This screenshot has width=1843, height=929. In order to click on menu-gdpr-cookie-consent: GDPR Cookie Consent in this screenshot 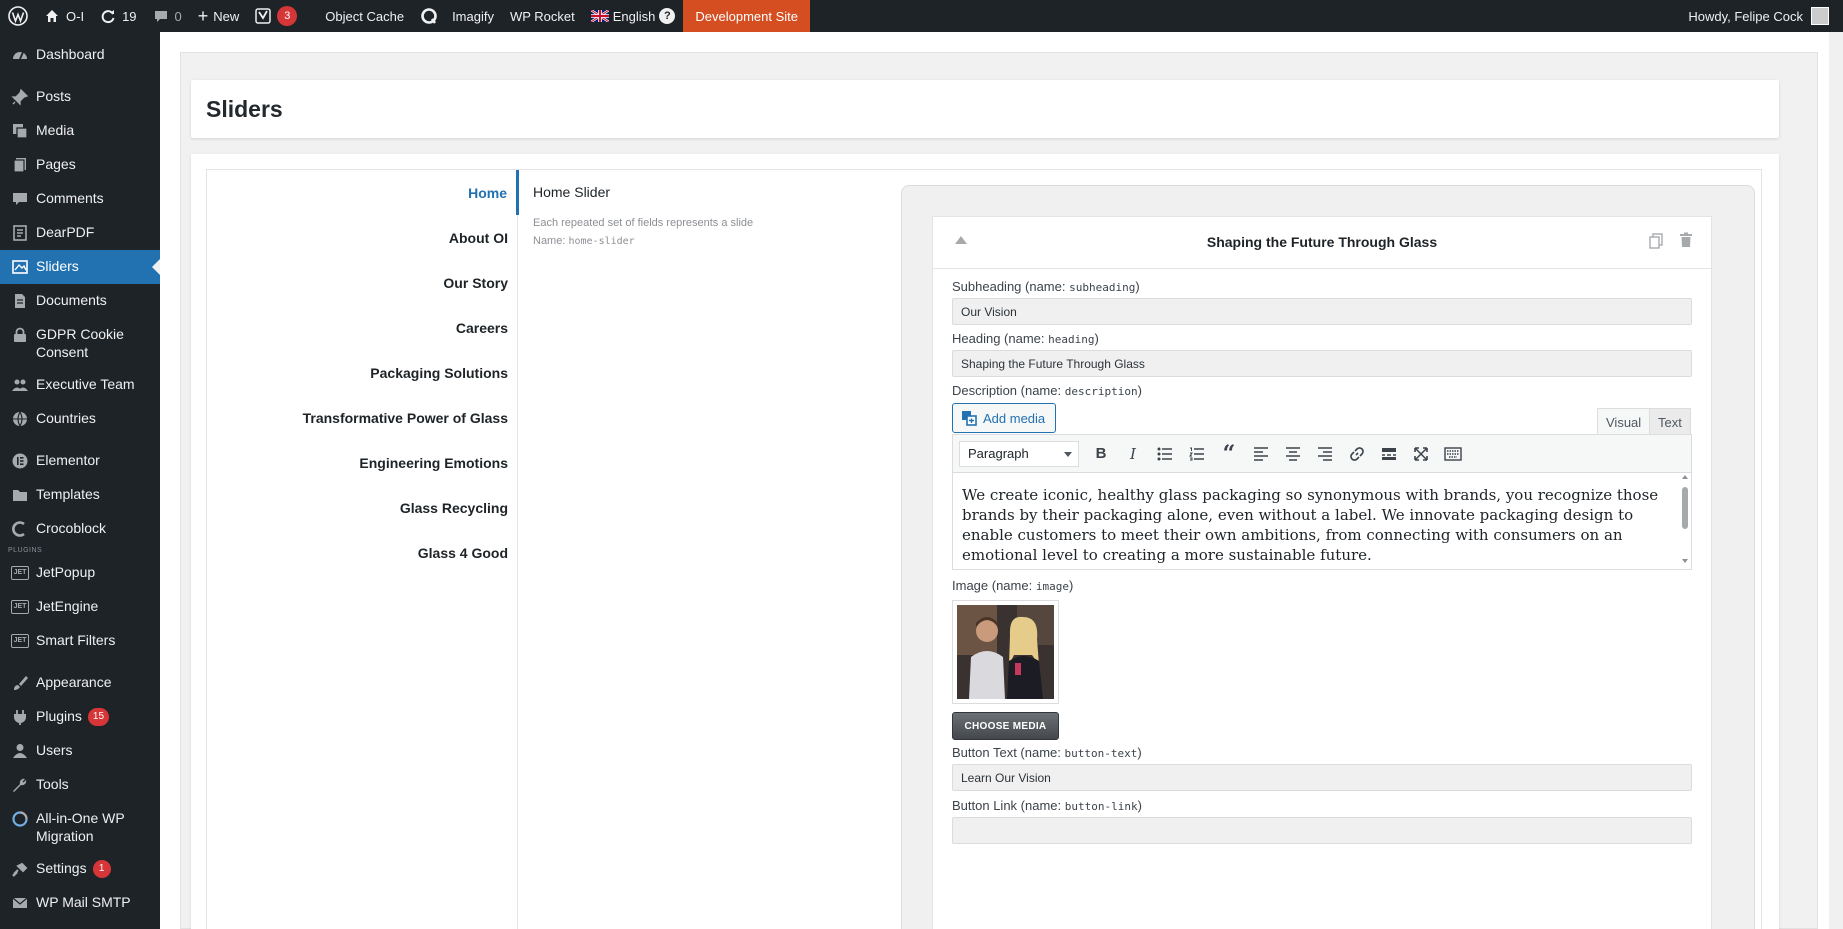, I will do `click(80, 343)`.